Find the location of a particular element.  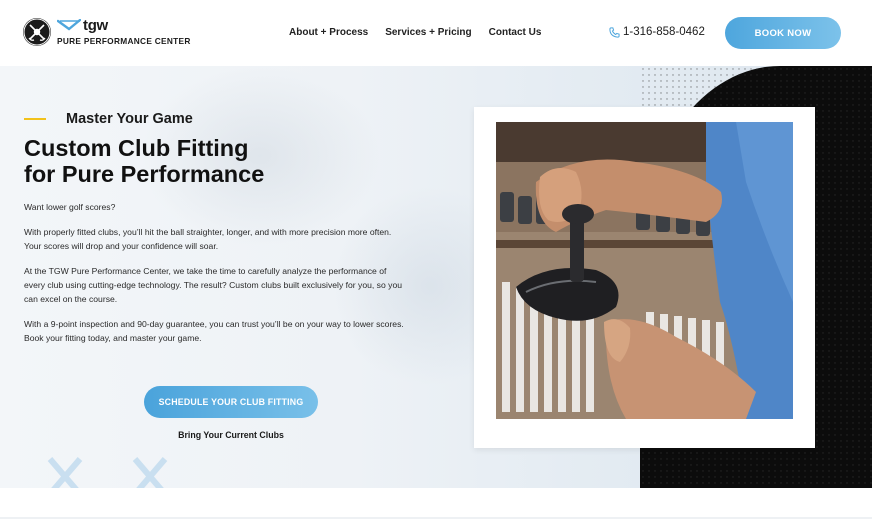

eyebrow-accent-line is located at coordinates (35, 119).